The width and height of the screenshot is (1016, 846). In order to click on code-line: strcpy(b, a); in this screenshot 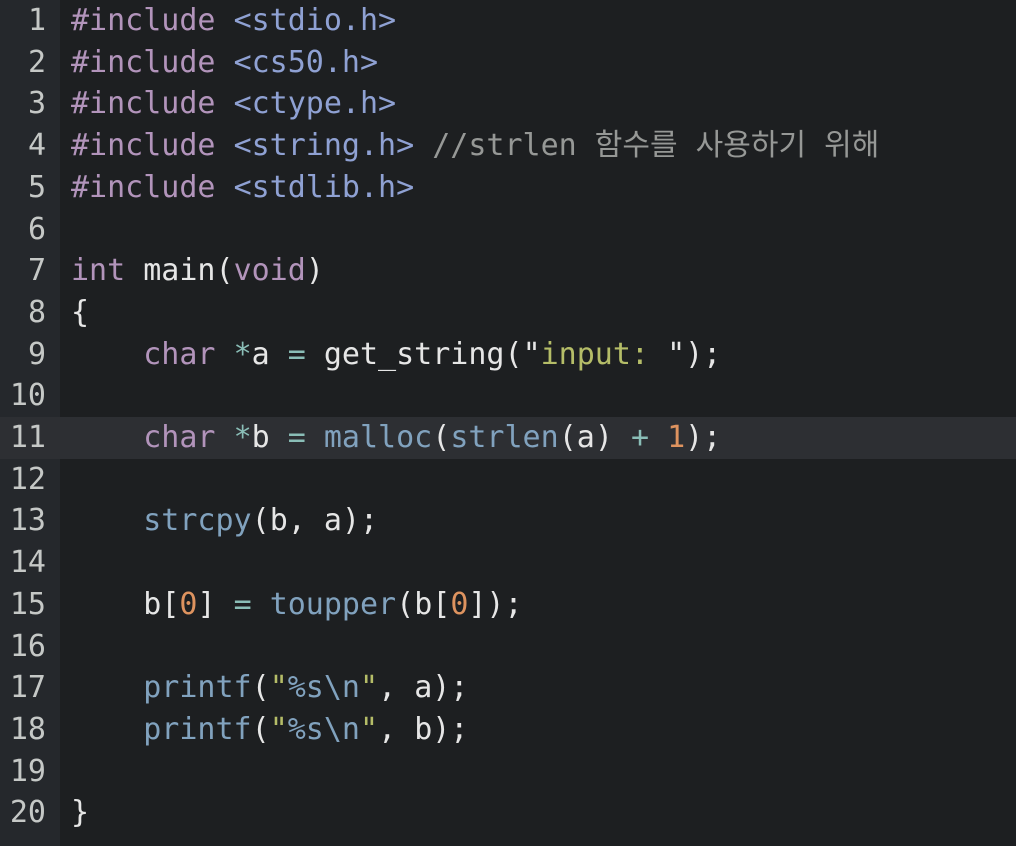, I will do `click(538, 521)`.